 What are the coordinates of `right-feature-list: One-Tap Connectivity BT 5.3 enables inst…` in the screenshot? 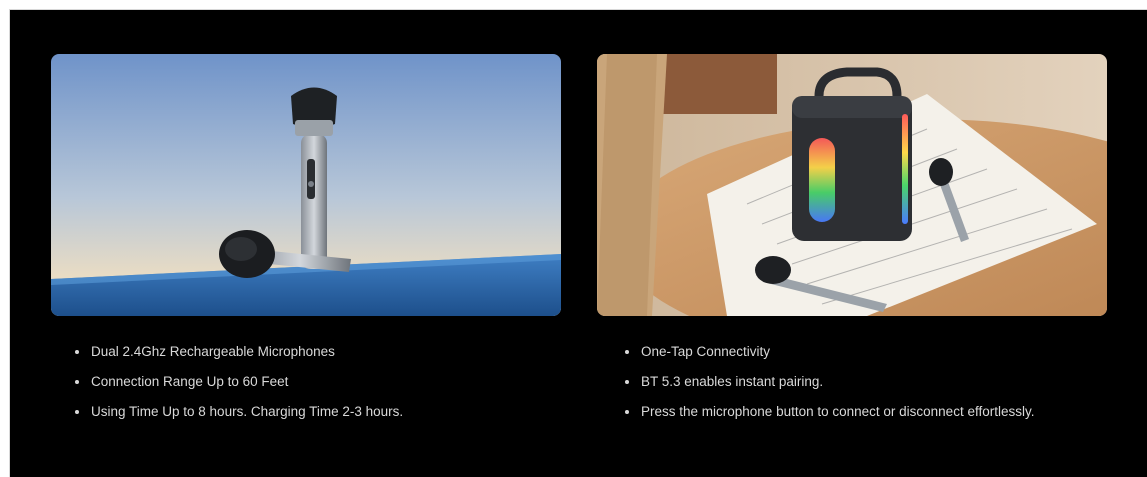 It's located at (829, 387).